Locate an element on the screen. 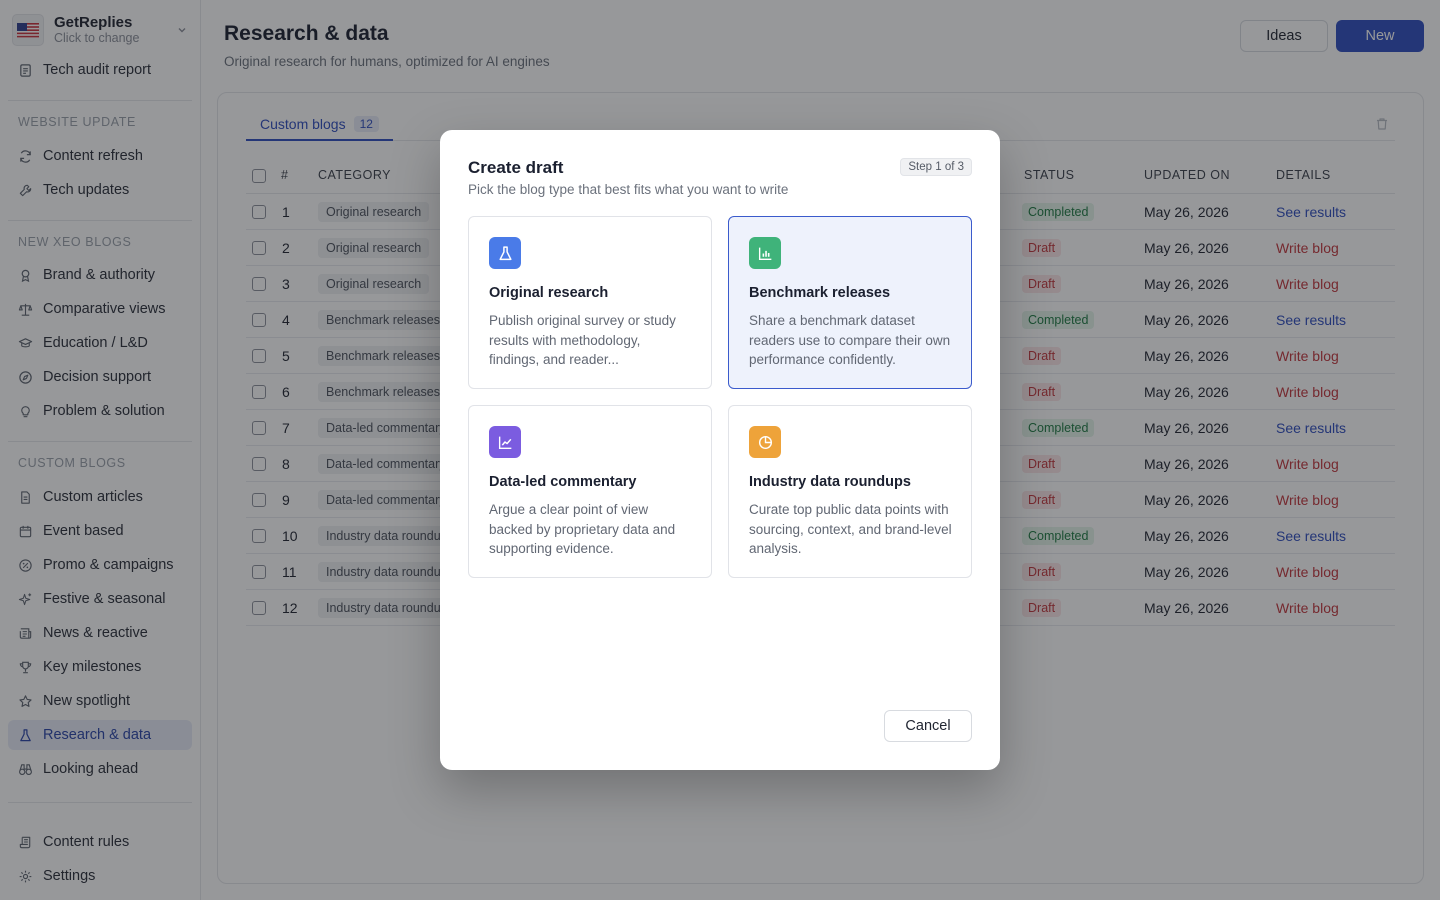 The image size is (1440, 900). option-title: Original research is located at coordinates (549, 293).